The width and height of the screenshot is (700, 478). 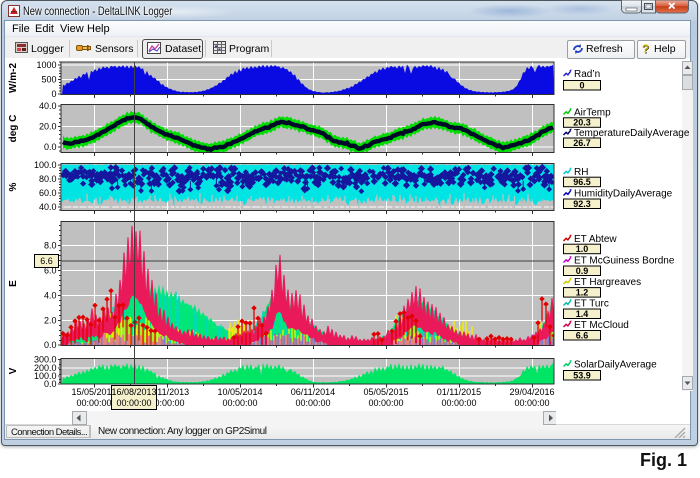 I want to click on svg-text: ET Hargreaves, so click(x=607, y=282).